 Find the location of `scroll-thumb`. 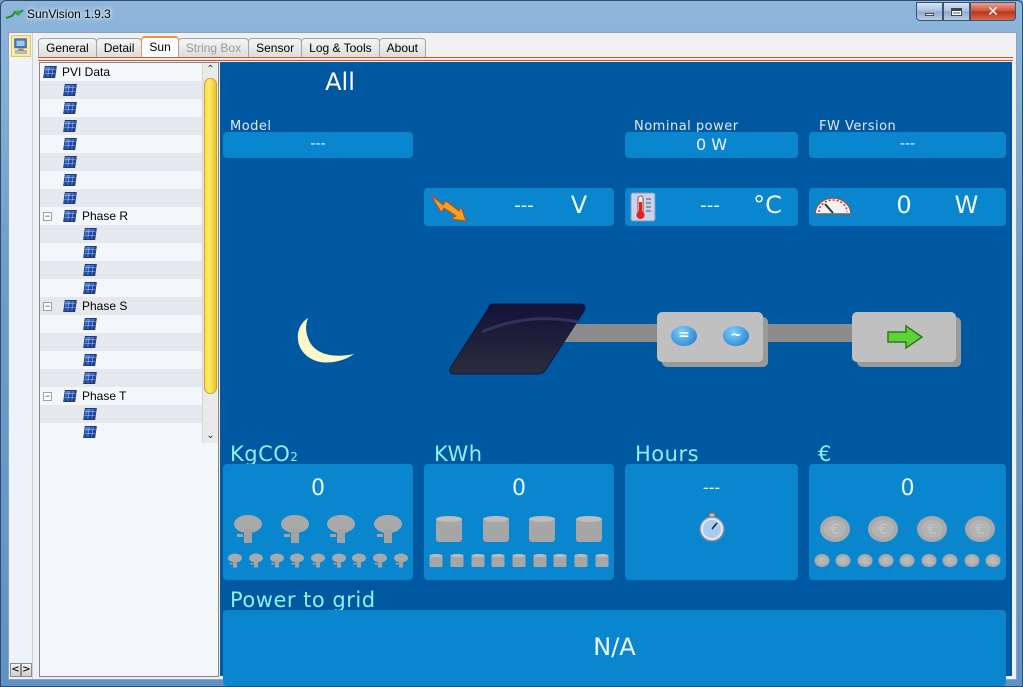

scroll-thumb is located at coordinates (210, 236).